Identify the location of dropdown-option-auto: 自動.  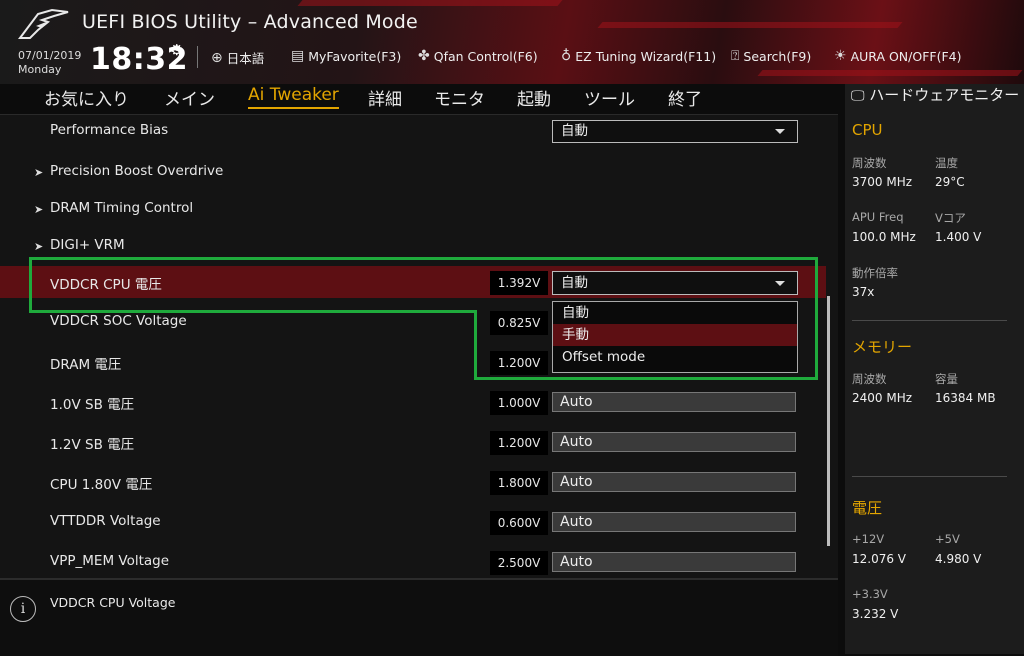
(675, 313).